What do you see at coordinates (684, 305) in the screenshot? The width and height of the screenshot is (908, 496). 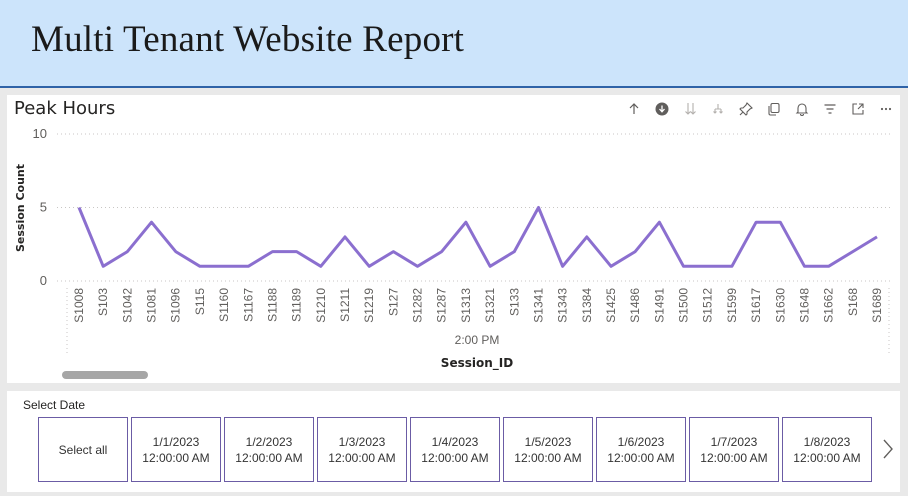 I see `x-tick-label: S1500` at bounding box center [684, 305].